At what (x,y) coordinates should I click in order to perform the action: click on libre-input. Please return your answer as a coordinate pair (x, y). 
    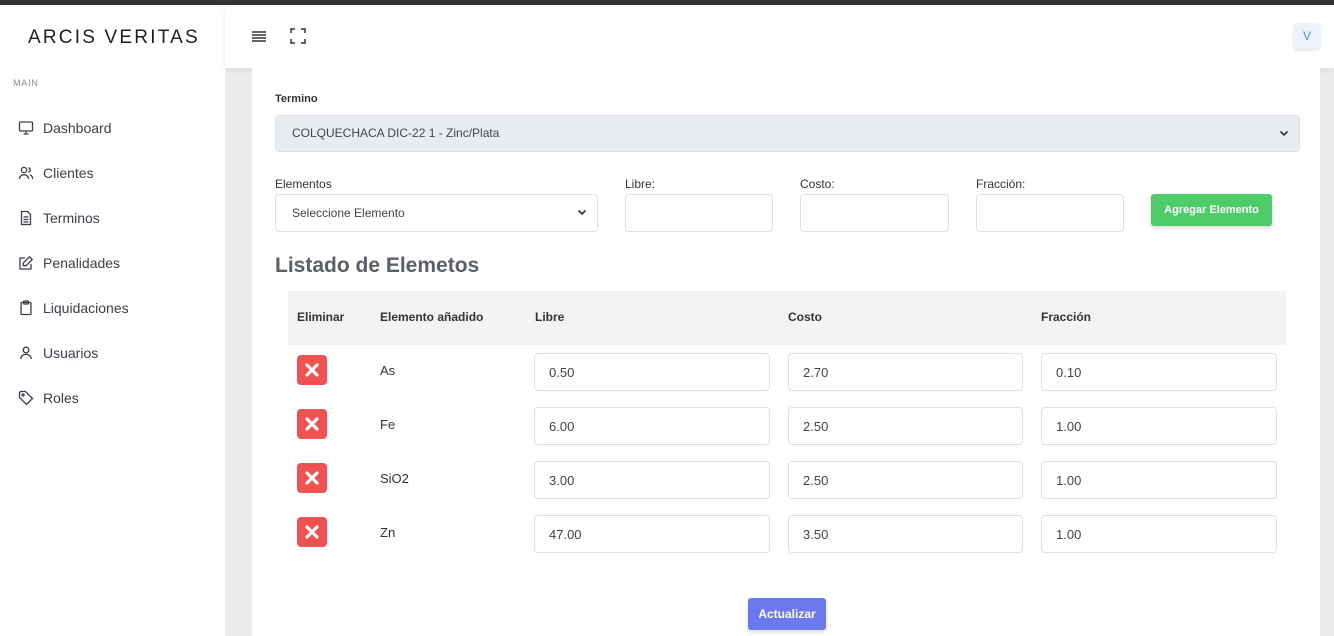
    Looking at the image, I should click on (699, 213).